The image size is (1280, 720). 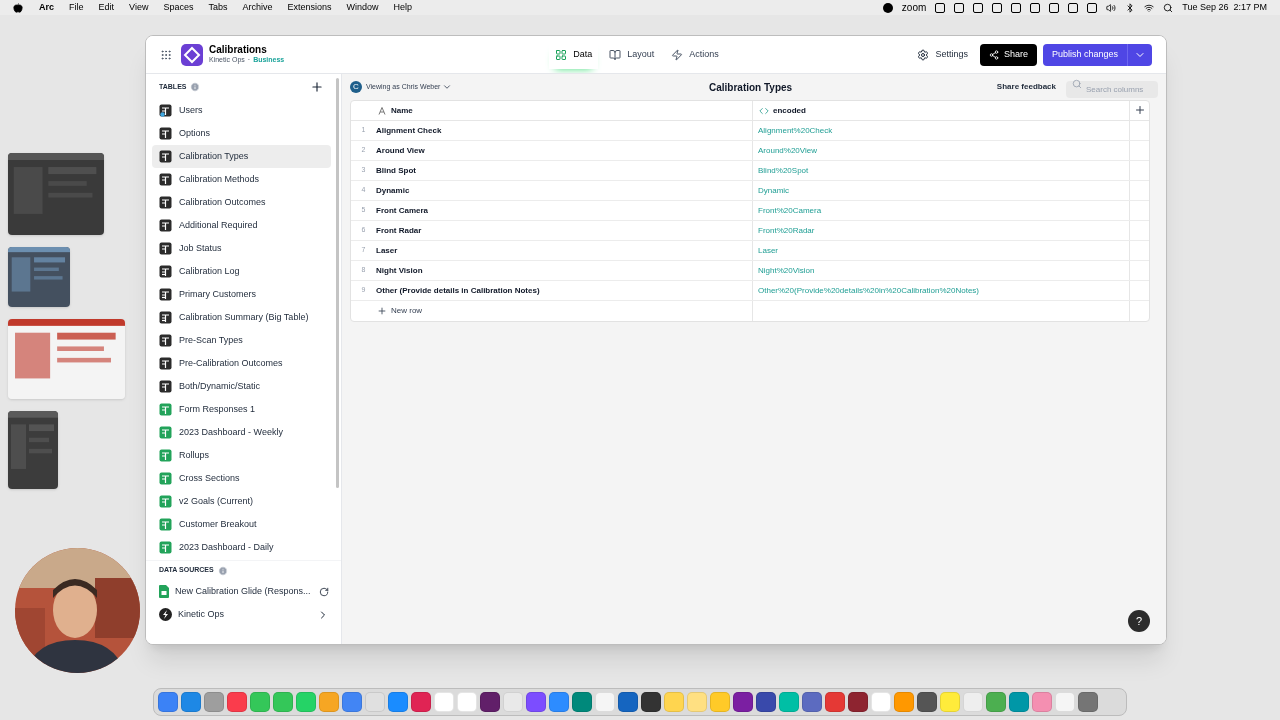 What do you see at coordinates (337, 283) in the screenshot?
I see `scrollbar` at bounding box center [337, 283].